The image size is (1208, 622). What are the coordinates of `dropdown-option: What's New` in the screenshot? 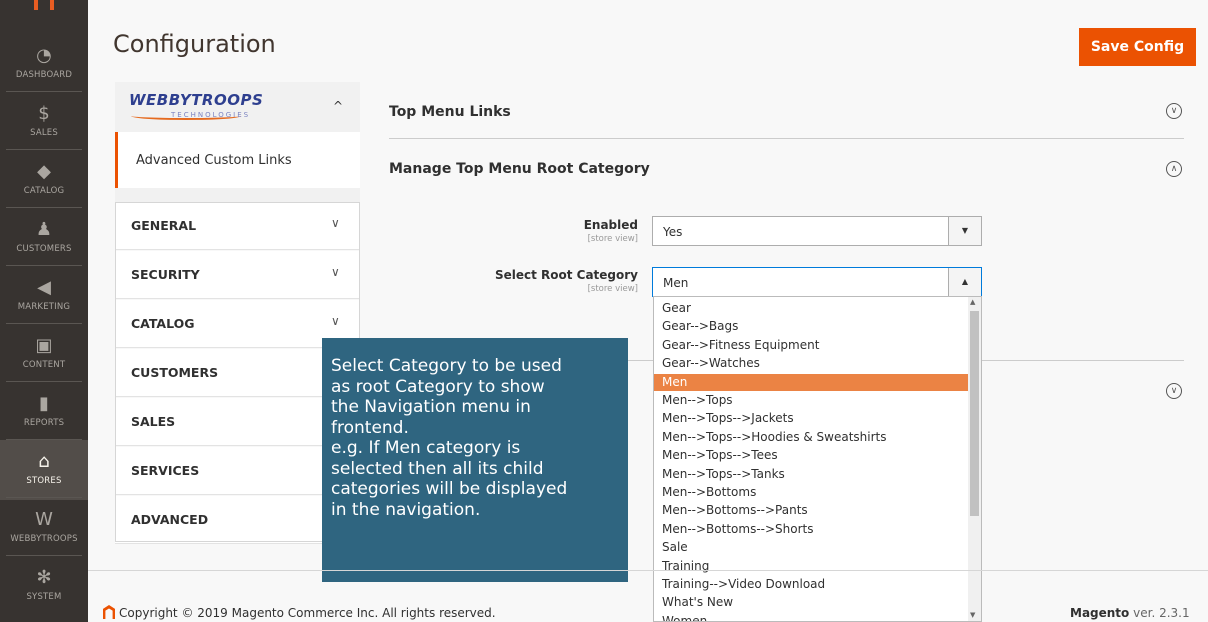 It's located at (811, 602).